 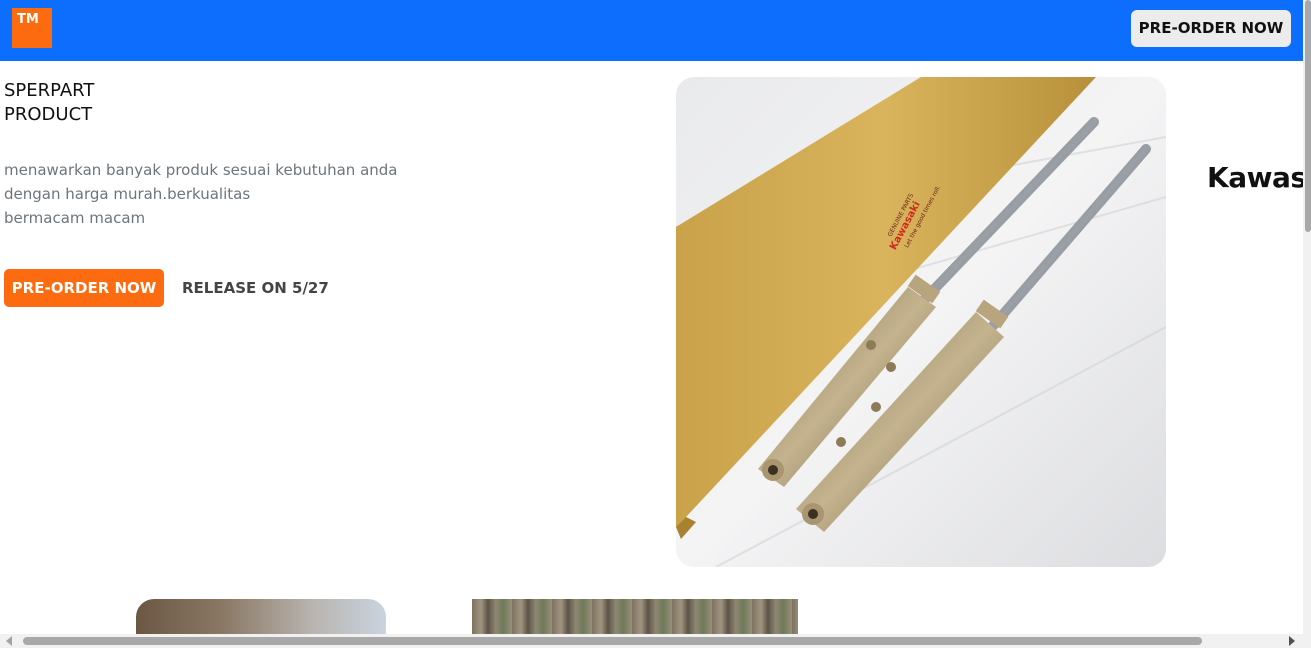 I want to click on vertical-scrollbar-thumb, so click(x=1308, y=116).